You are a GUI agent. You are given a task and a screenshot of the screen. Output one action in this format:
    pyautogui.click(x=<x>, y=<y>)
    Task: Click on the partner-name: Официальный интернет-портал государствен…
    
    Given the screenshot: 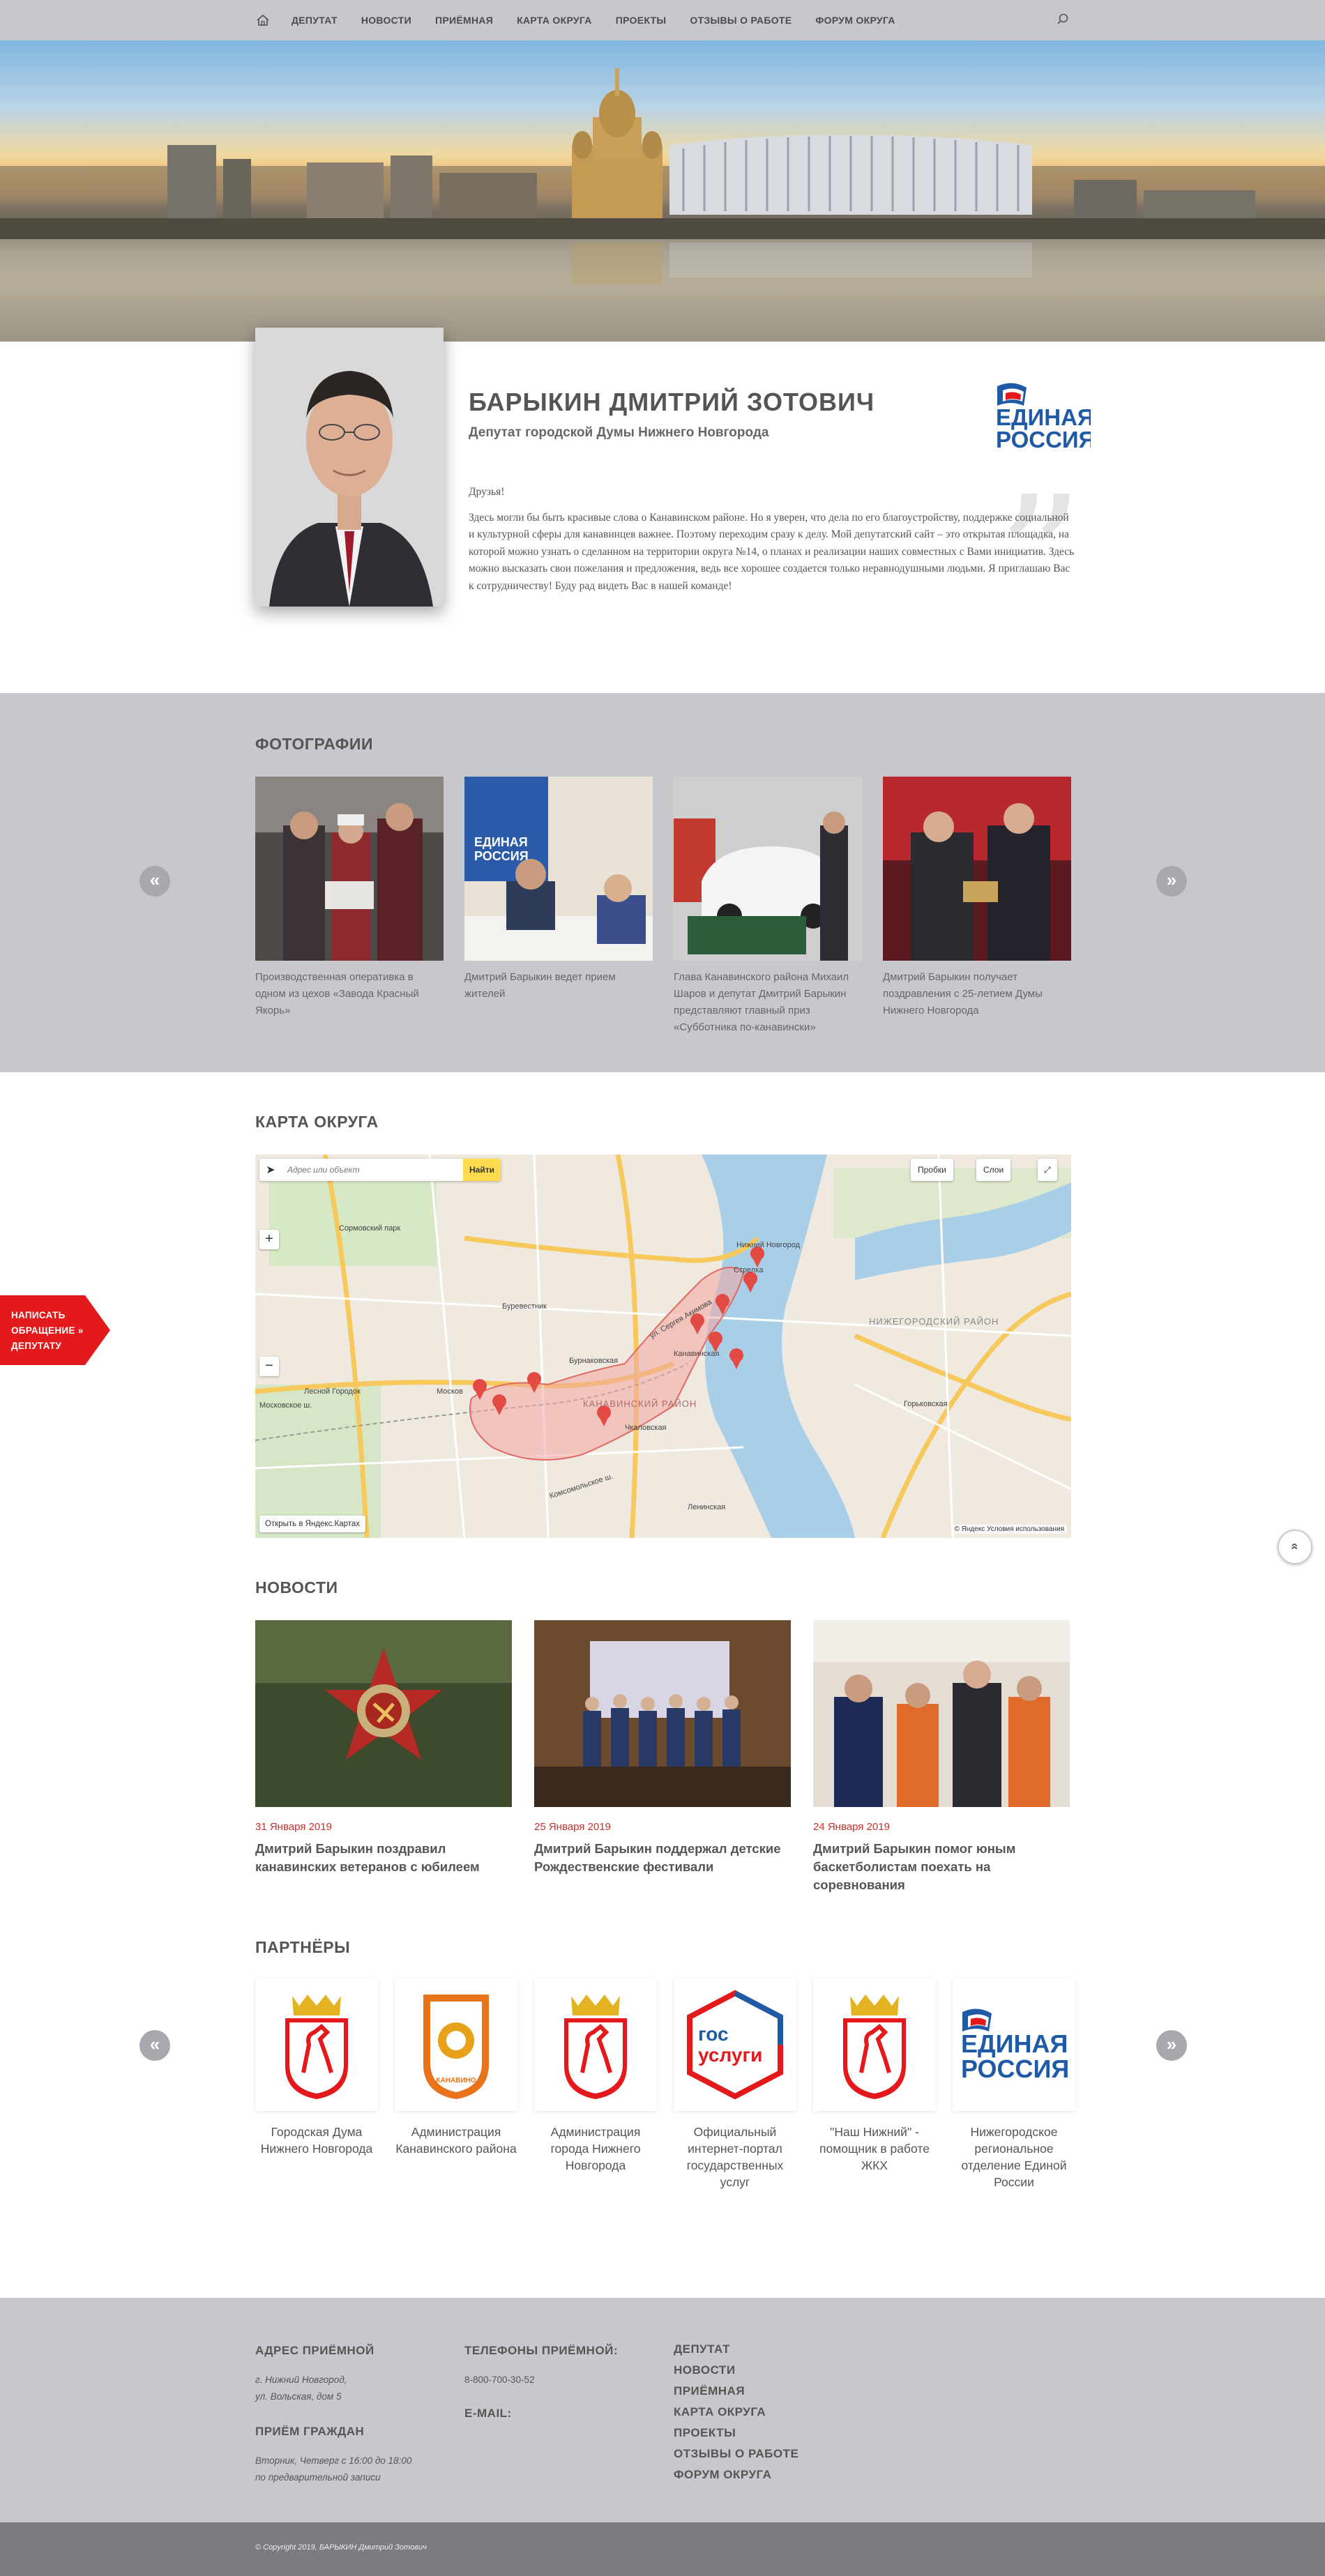 What is the action you would take?
    pyautogui.click(x=735, y=2157)
    